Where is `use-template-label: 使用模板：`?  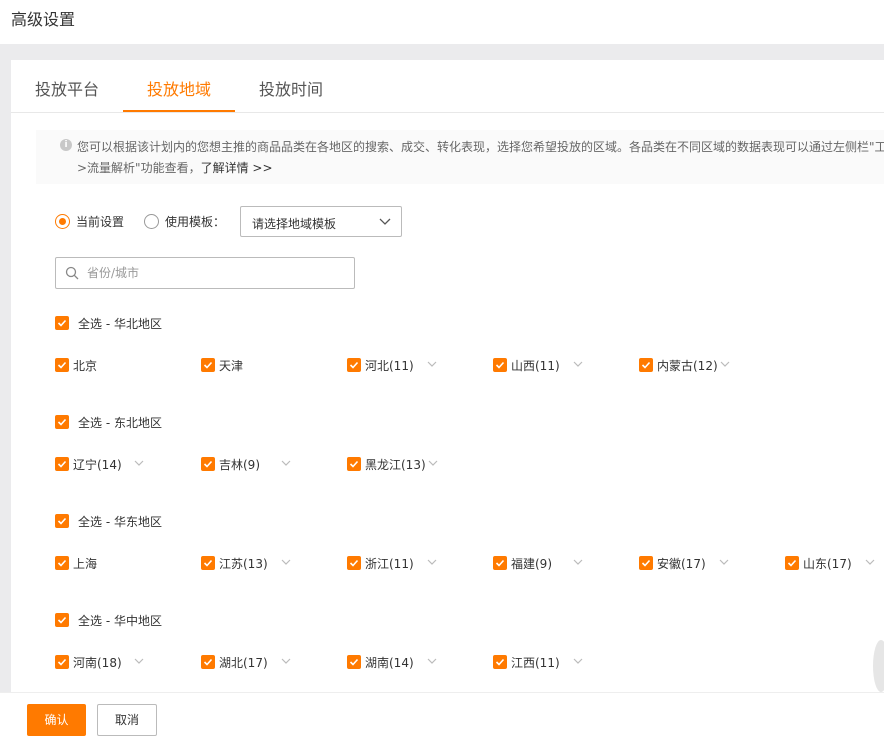
use-template-label: 使用模板： is located at coordinates (195, 222).